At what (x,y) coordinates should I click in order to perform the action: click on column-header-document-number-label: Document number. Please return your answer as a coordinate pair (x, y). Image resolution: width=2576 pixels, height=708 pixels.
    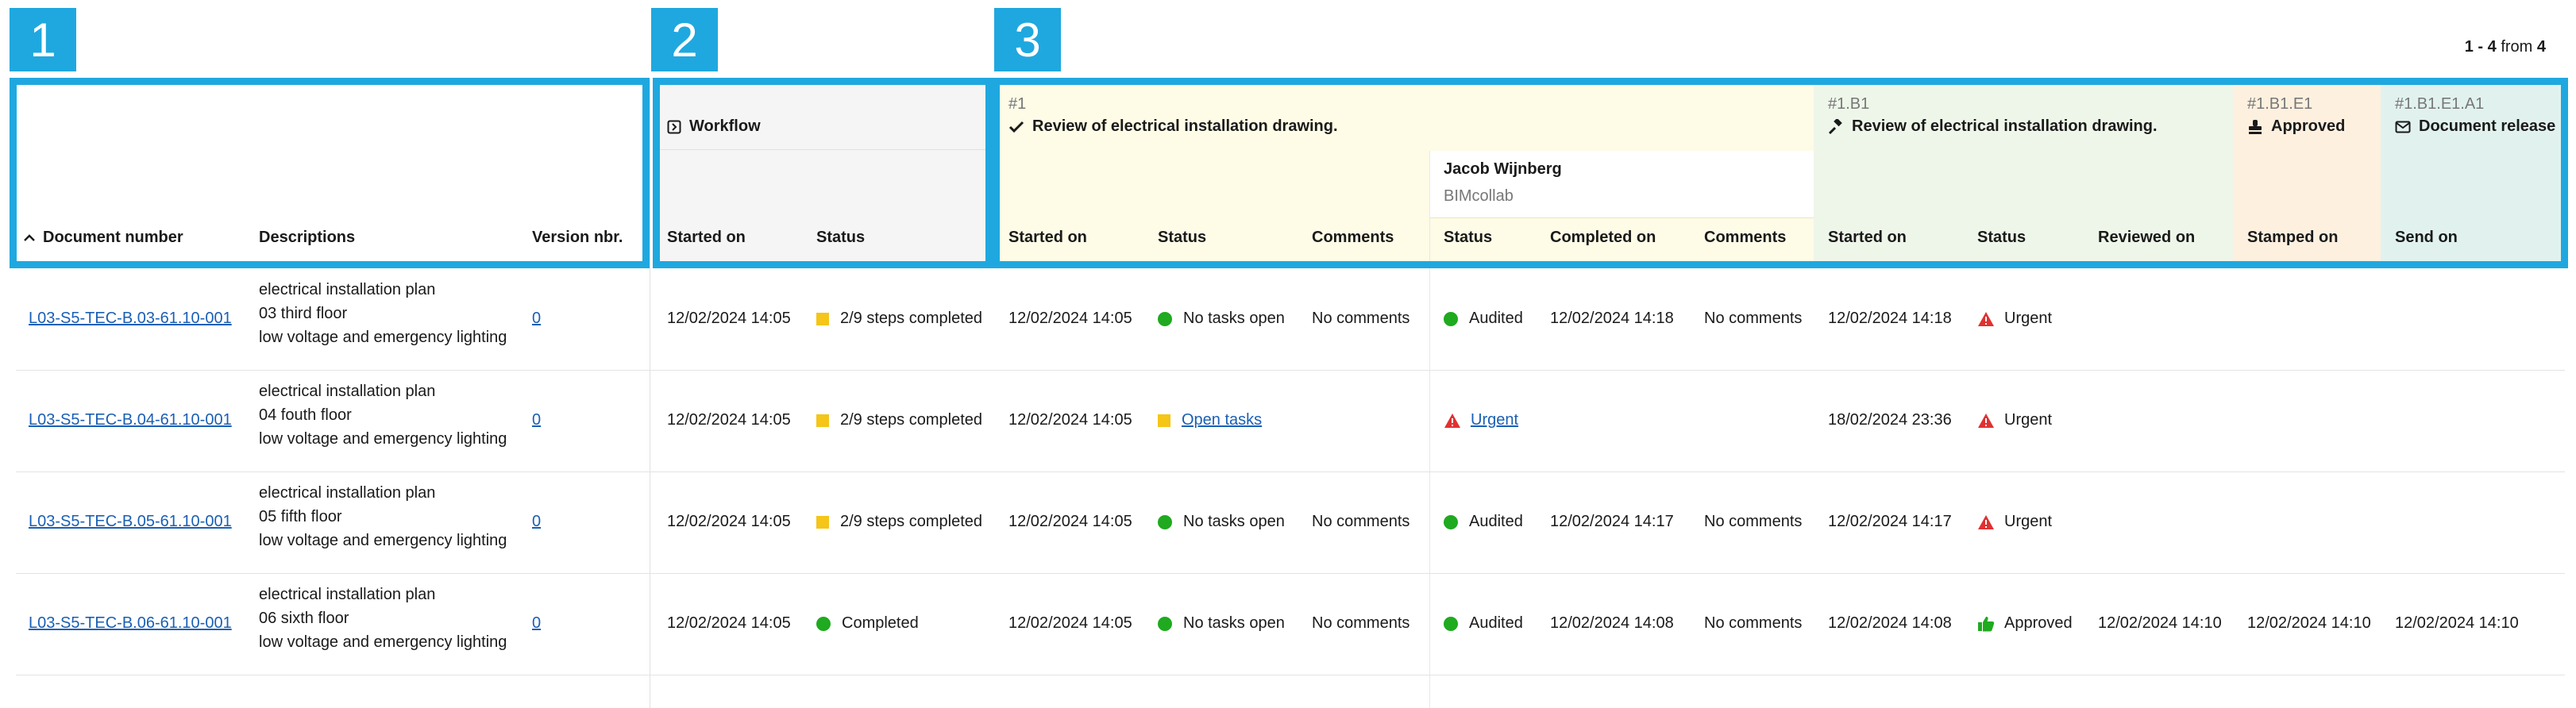
    Looking at the image, I should click on (113, 238).